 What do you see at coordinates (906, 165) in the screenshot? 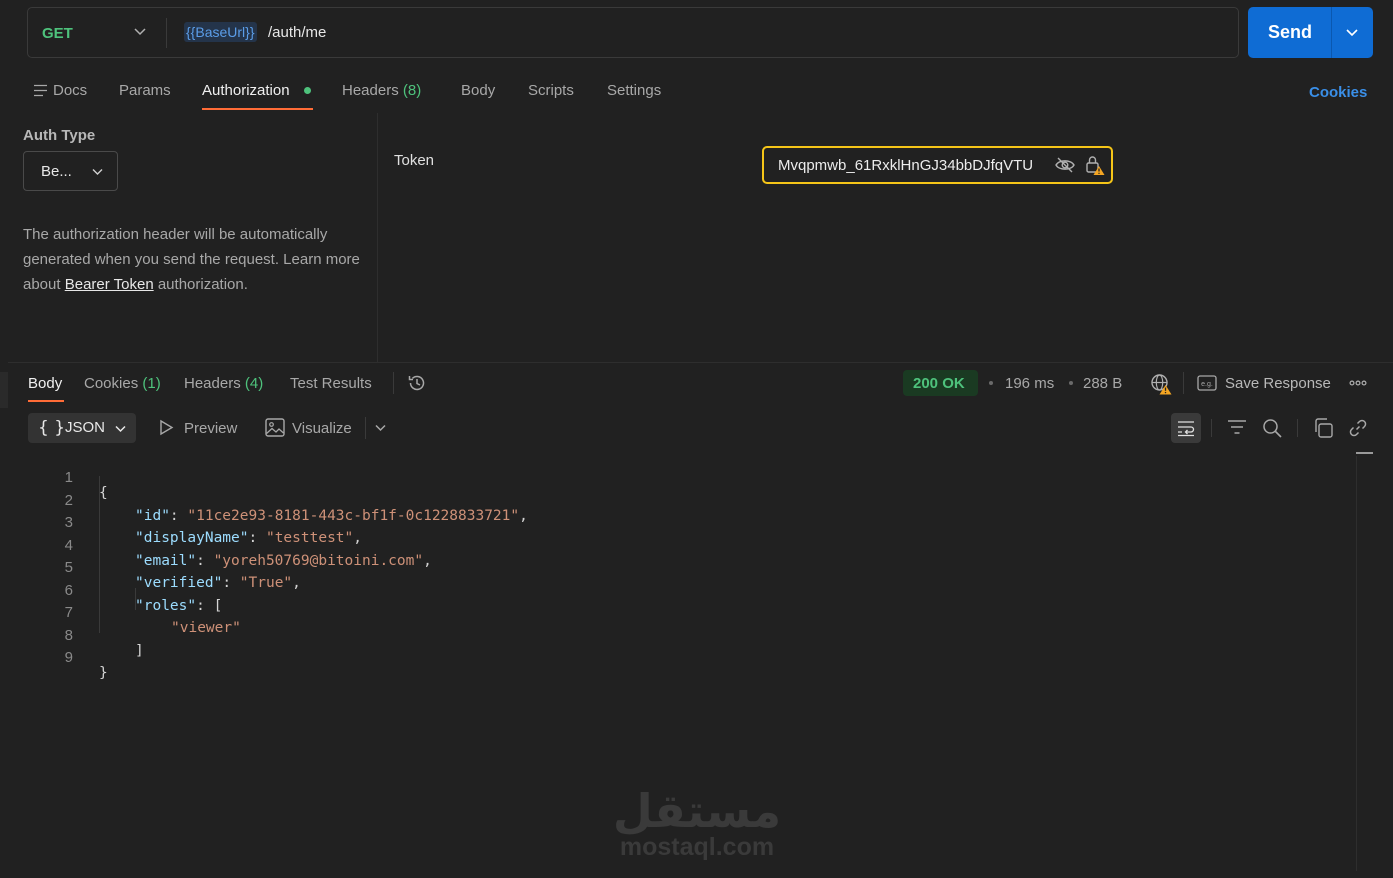
I see `token-value: Mvqpmwb_61RxklHnGJ34bbDJfqVTU` at bounding box center [906, 165].